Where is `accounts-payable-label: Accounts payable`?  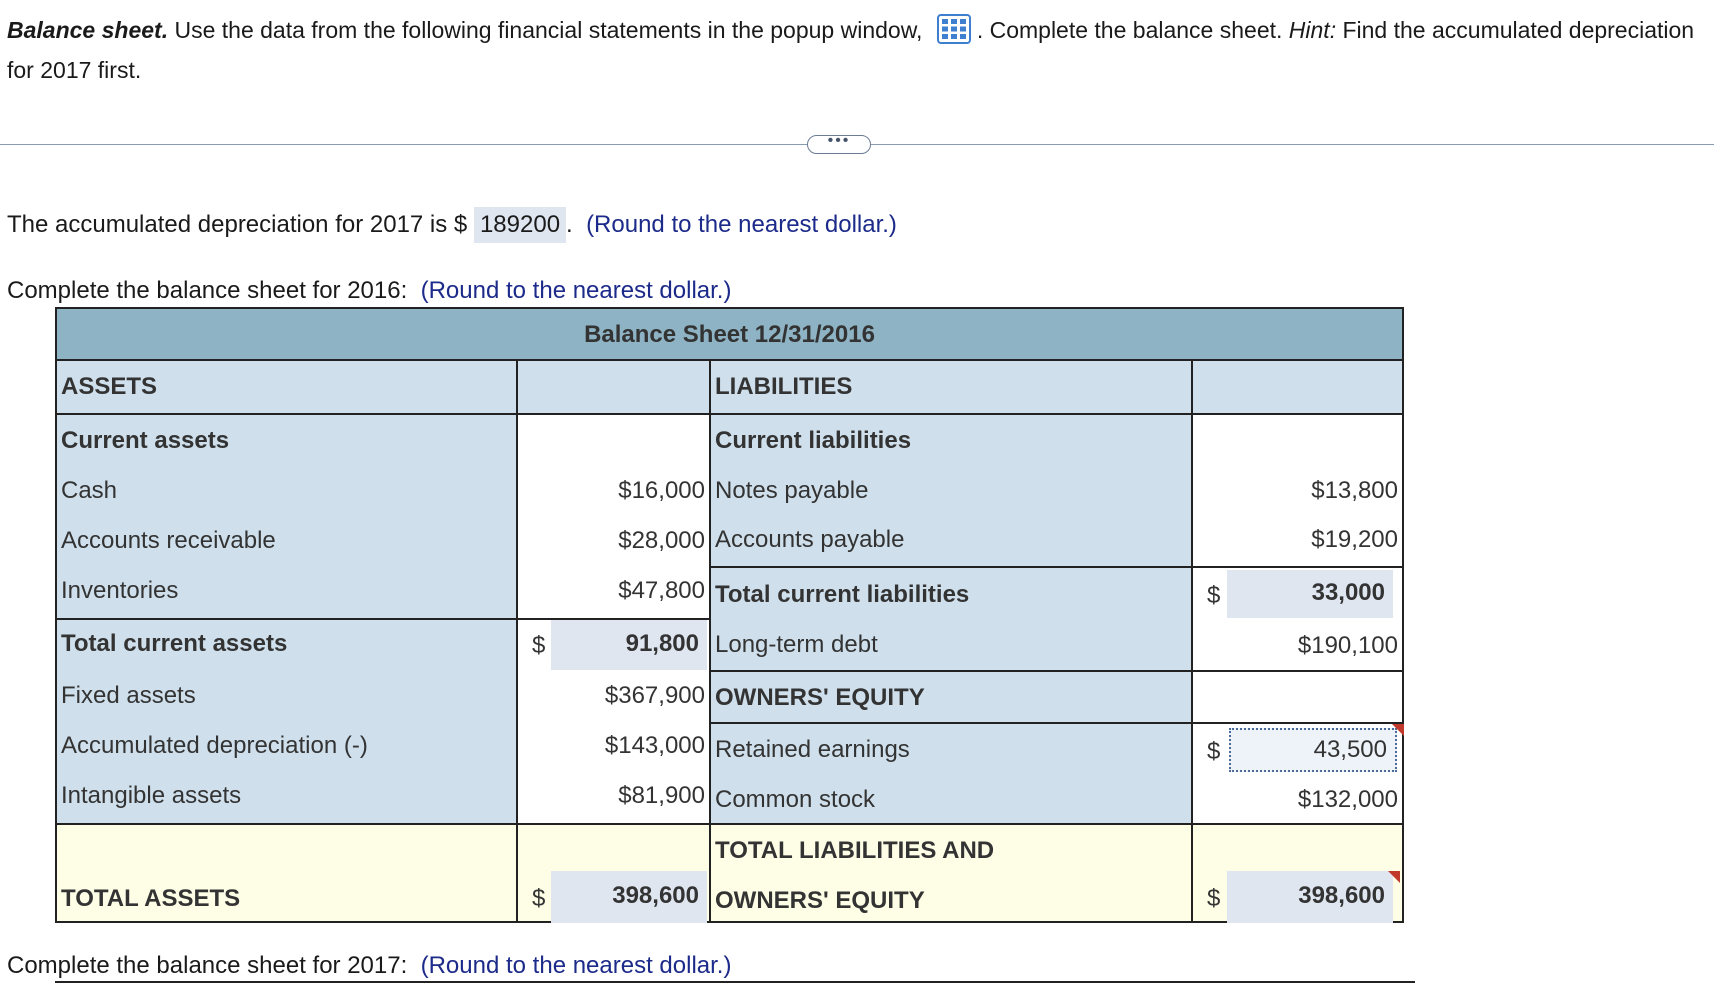
accounts-payable-label: Accounts payable is located at coordinates (810, 539).